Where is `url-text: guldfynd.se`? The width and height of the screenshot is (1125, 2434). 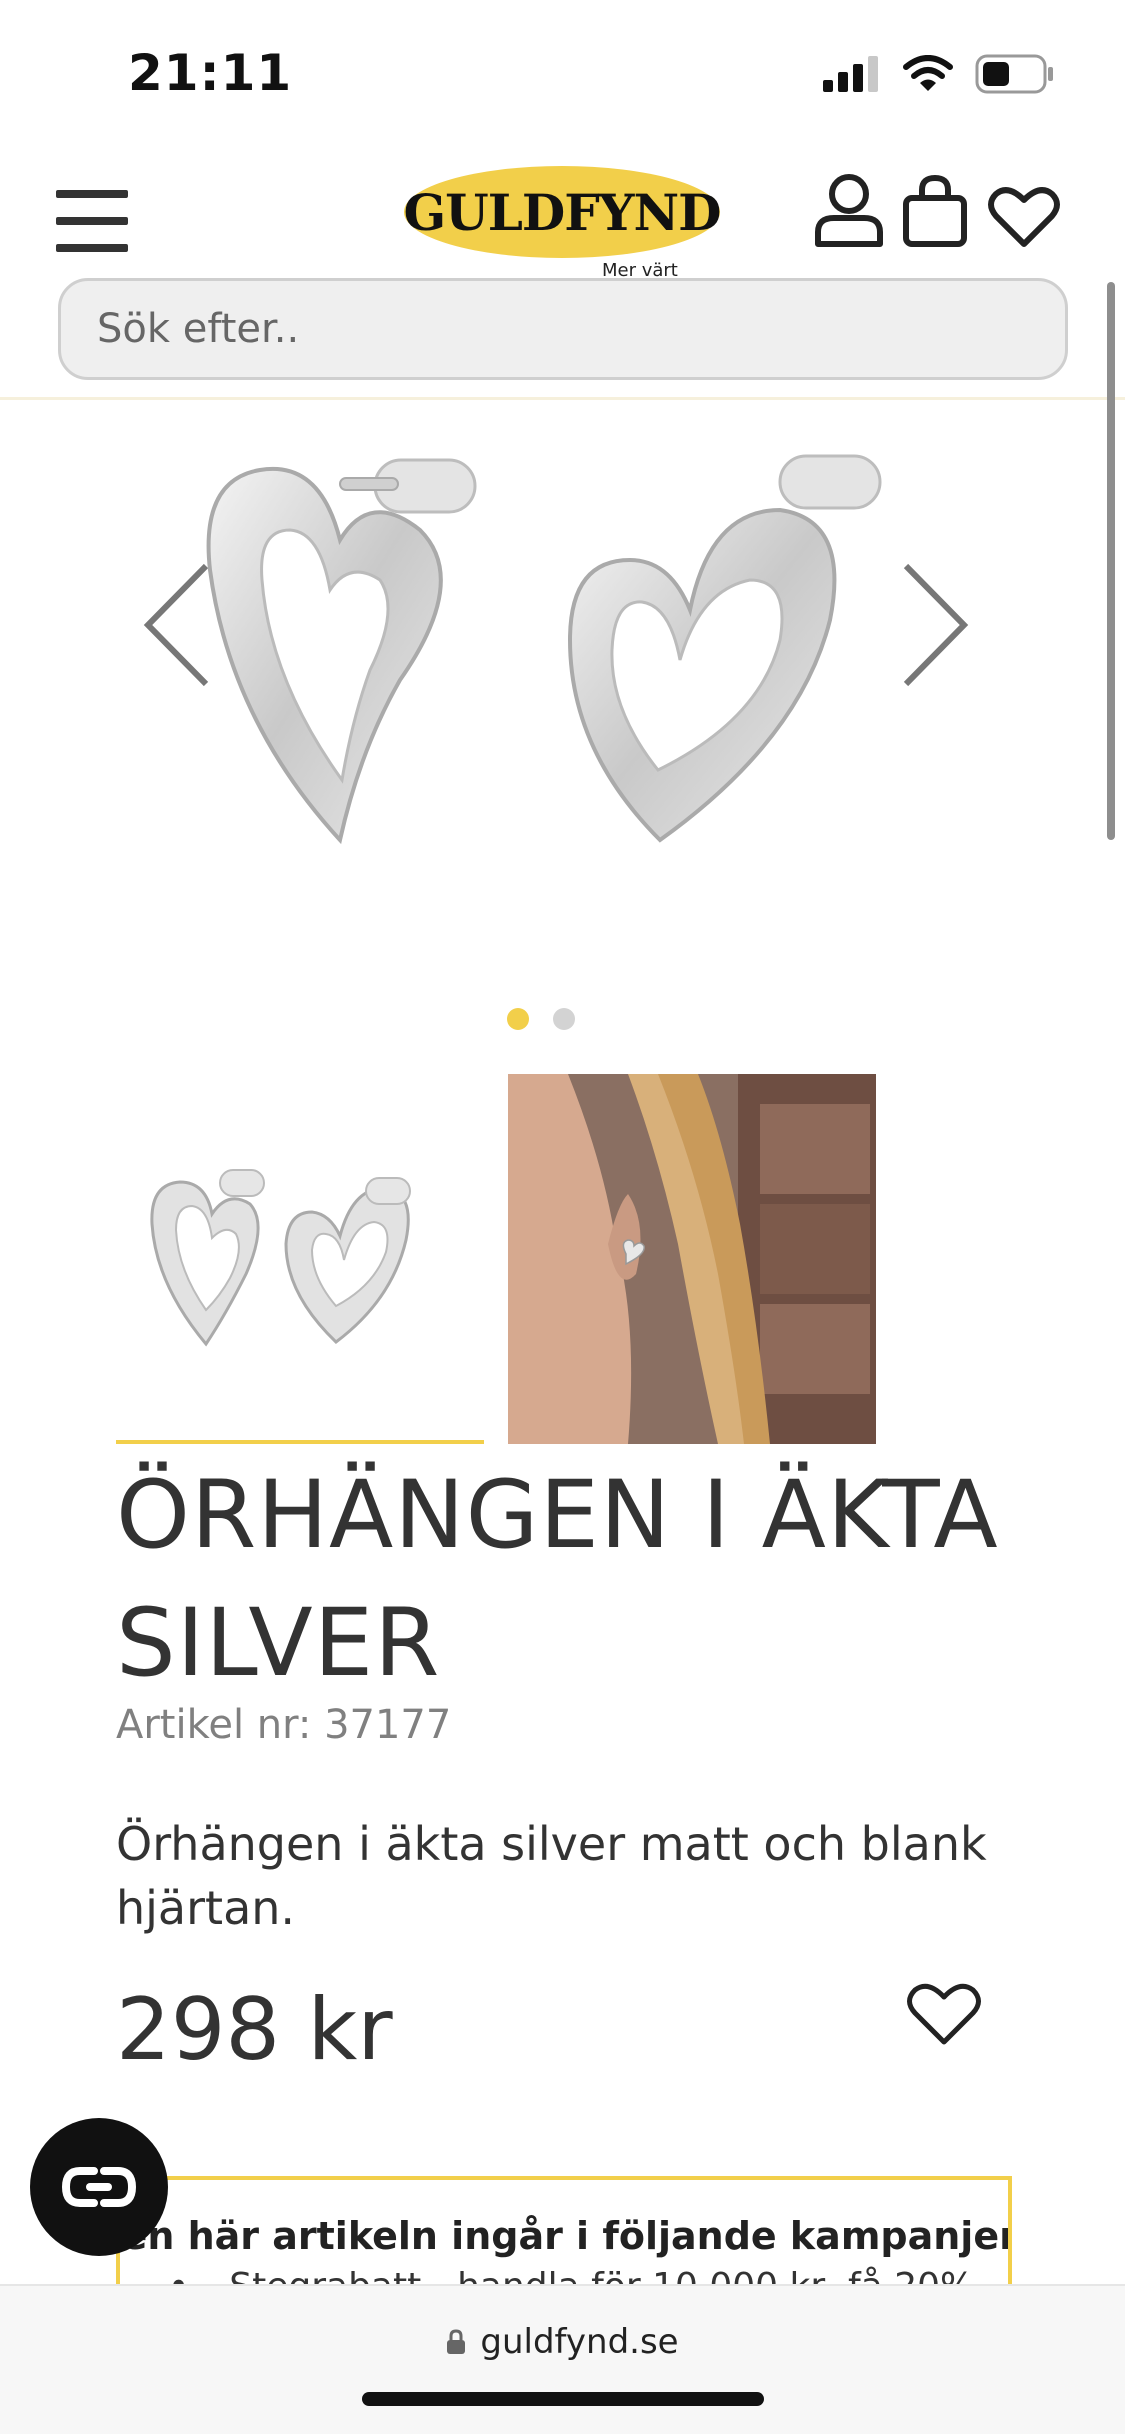 url-text: guldfynd.se is located at coordinates (579, 2342).